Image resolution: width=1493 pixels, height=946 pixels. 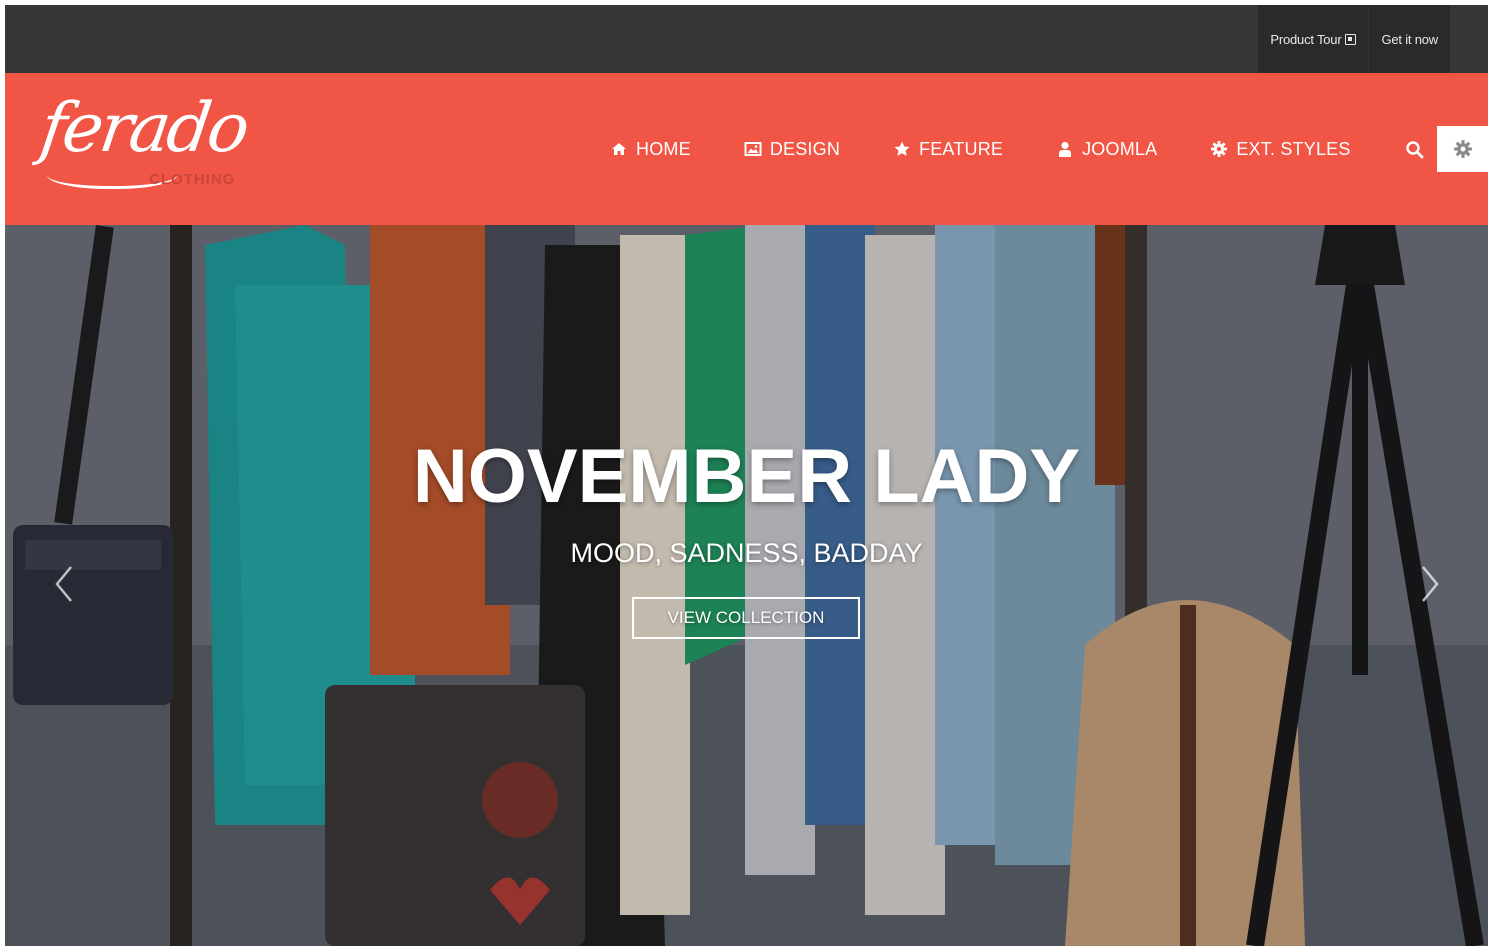 What do you see at coordinates (663, 148) in the screenshot?
I see `nav-item-label: HOME` at bounding box center [663, 148].